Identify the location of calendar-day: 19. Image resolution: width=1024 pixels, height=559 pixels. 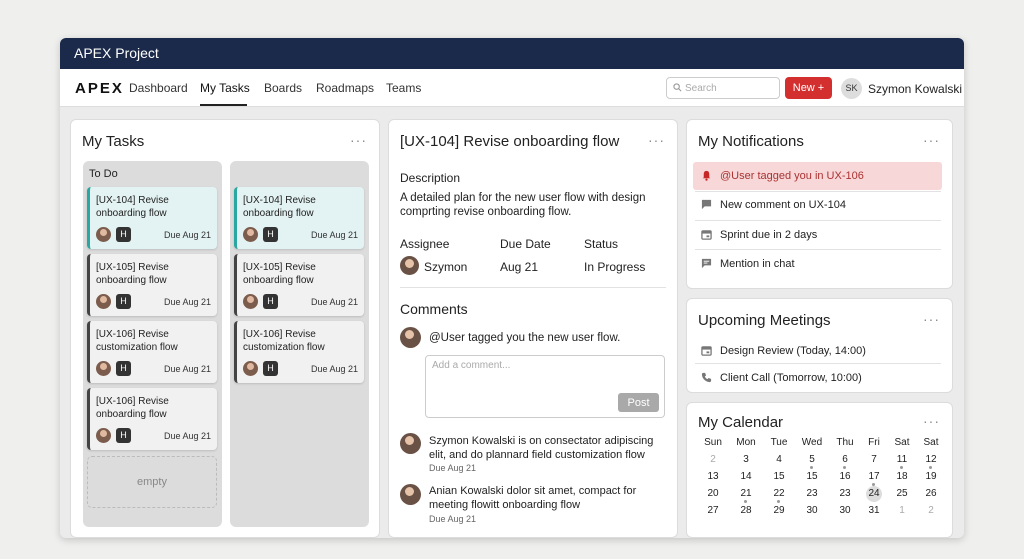
(931, 476).